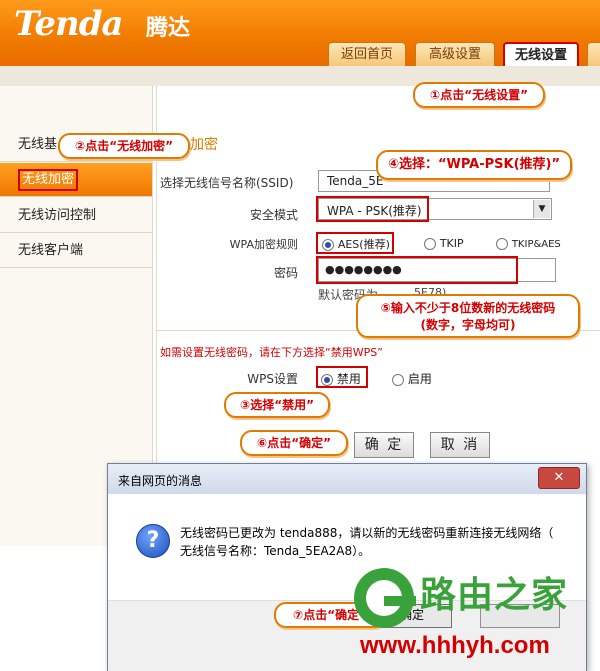 The width and height of the screenshot is (600, 671). I want to click on wps-option-disable: 禁用, so click(341, 378).